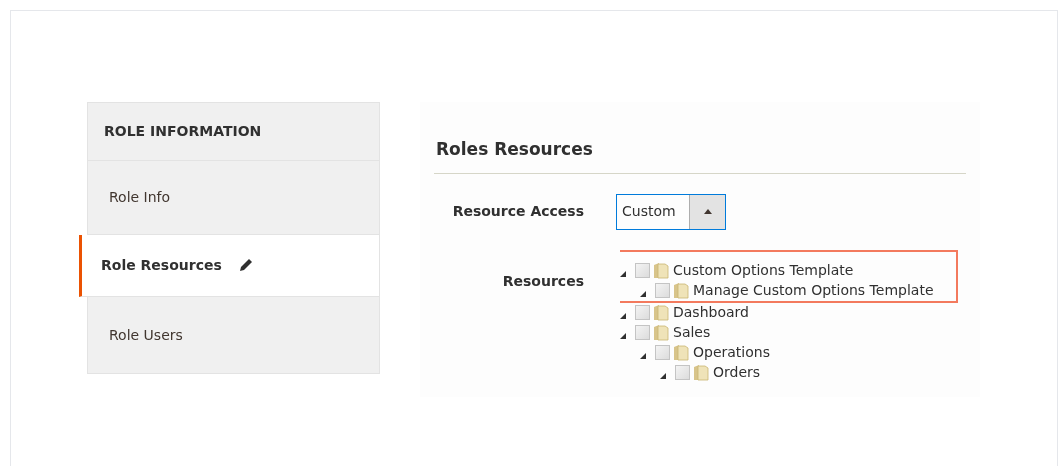 The height and width of the screenshot is (466, 1064). I want to click on sidebar-item: Role Users, so click(233, 335).